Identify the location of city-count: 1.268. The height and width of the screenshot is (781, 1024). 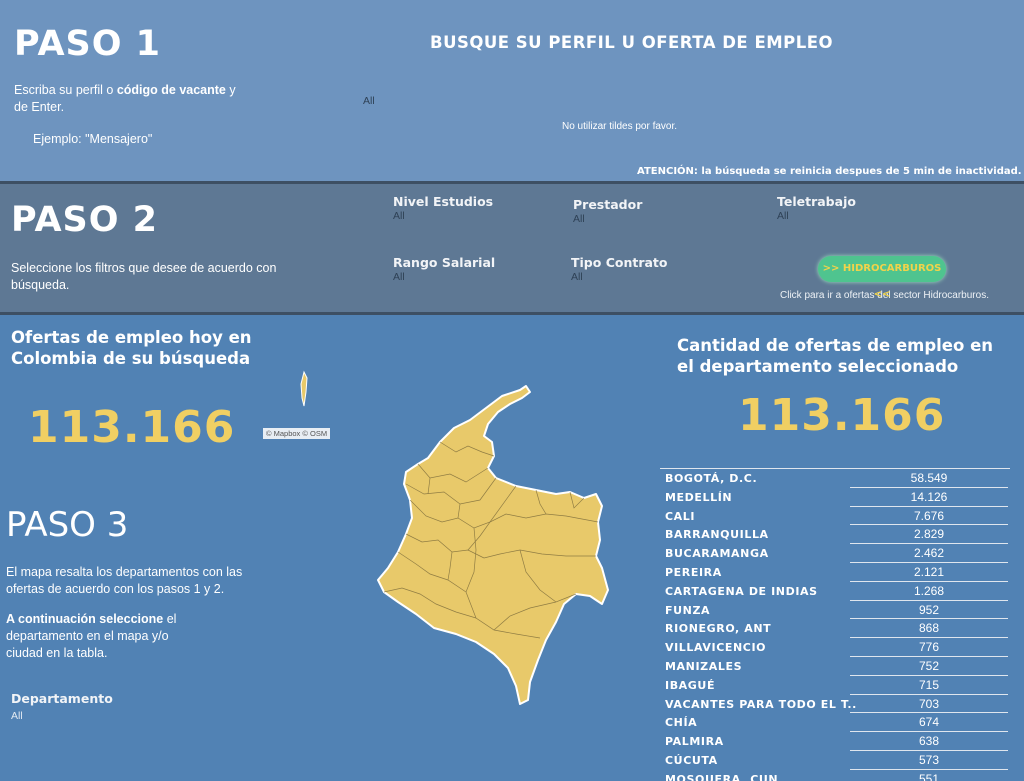
(929, 591).